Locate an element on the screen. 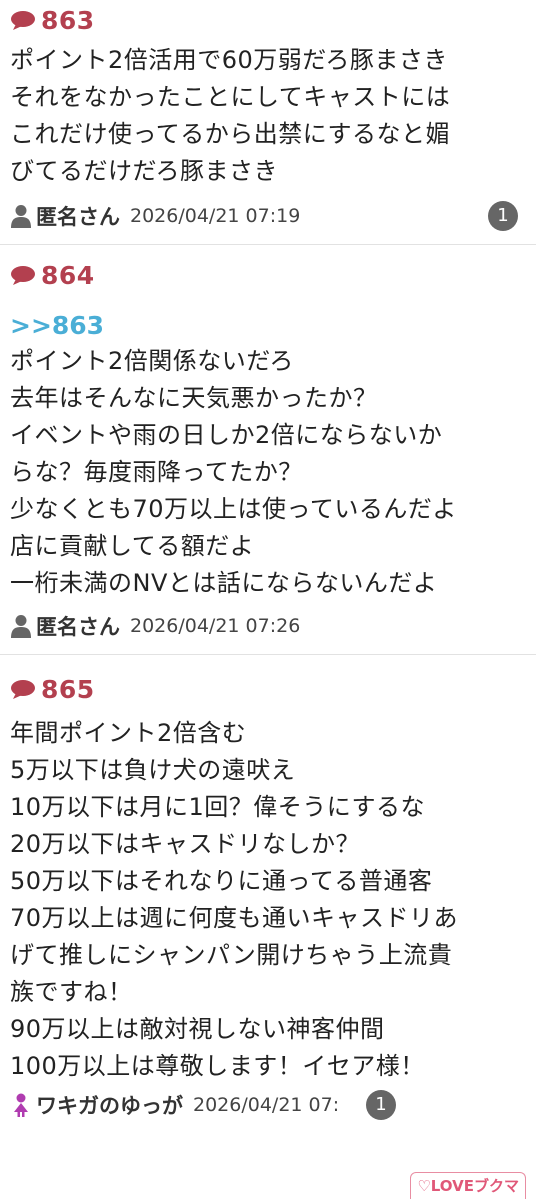 The width and height of the screenshot is (536, 1199). post-meta: 匿名さん 2026/04/21 07:26 is located at coordinates (268, 626).